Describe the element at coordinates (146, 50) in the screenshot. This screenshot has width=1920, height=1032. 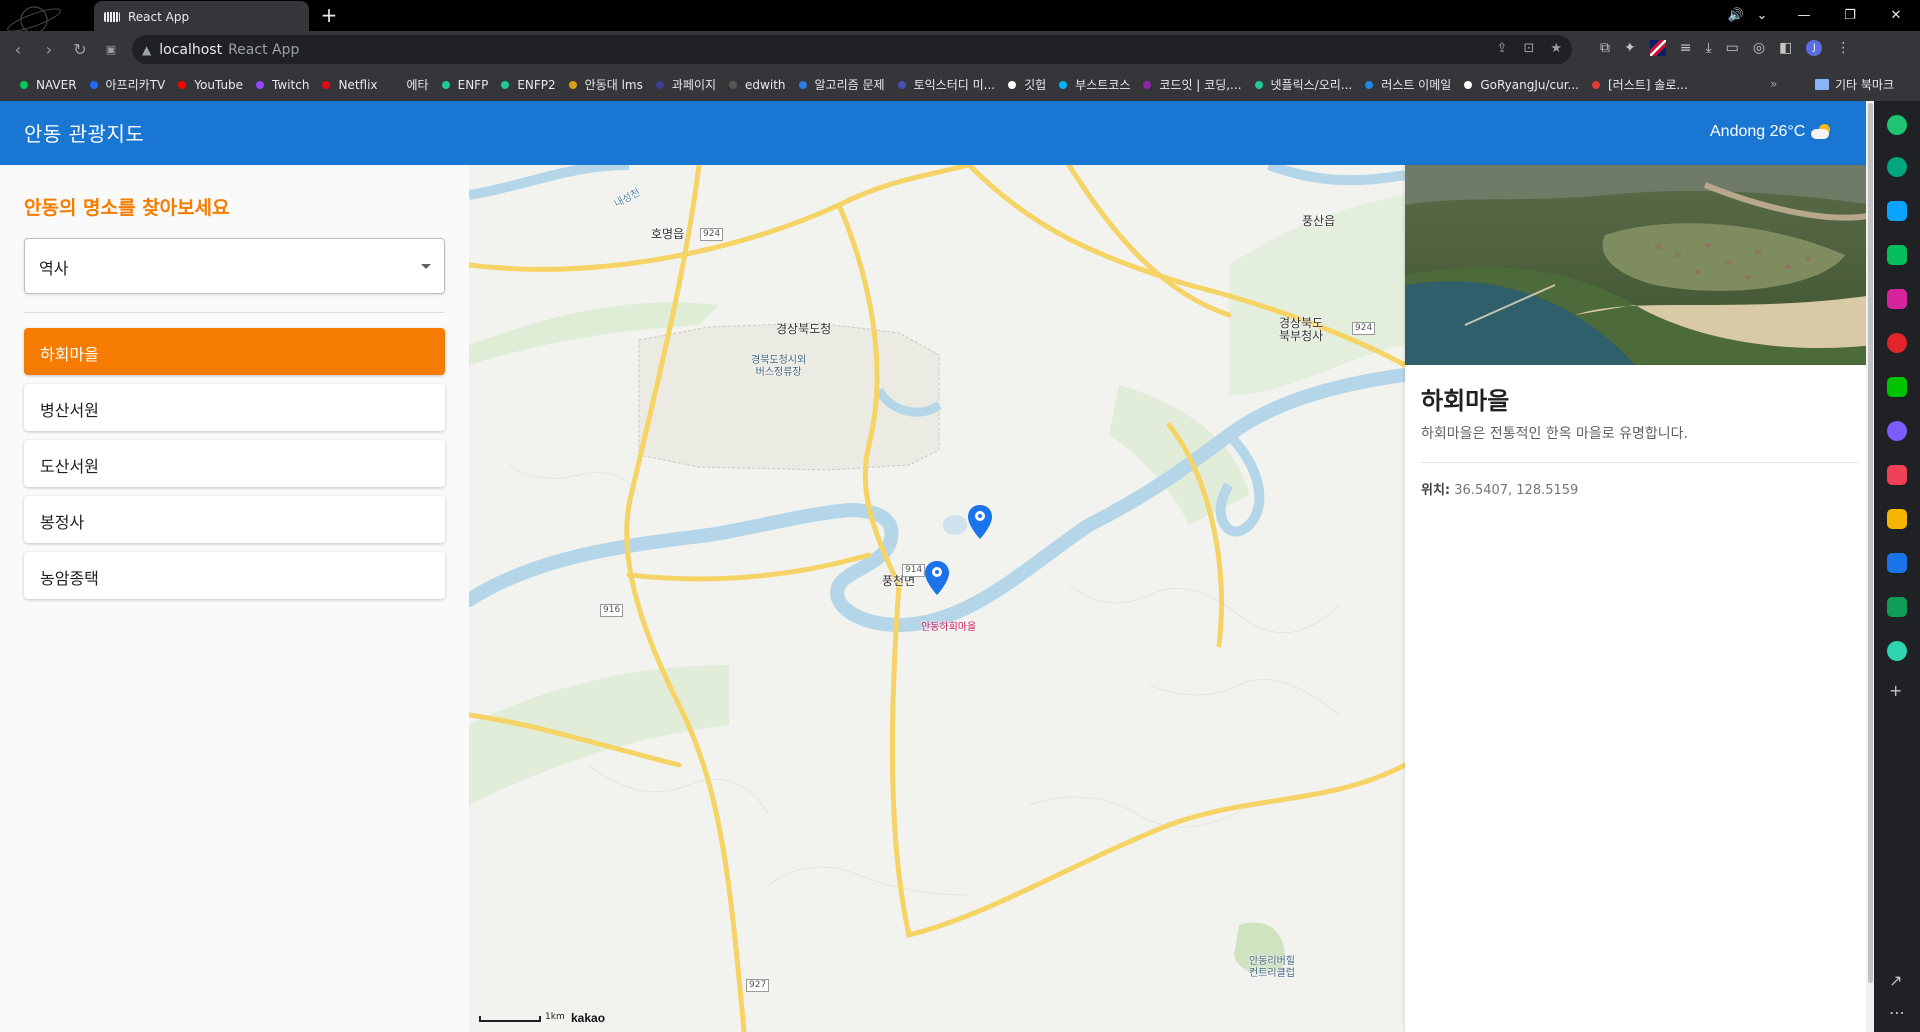
I see `site-info-icon: ▲` at that location.